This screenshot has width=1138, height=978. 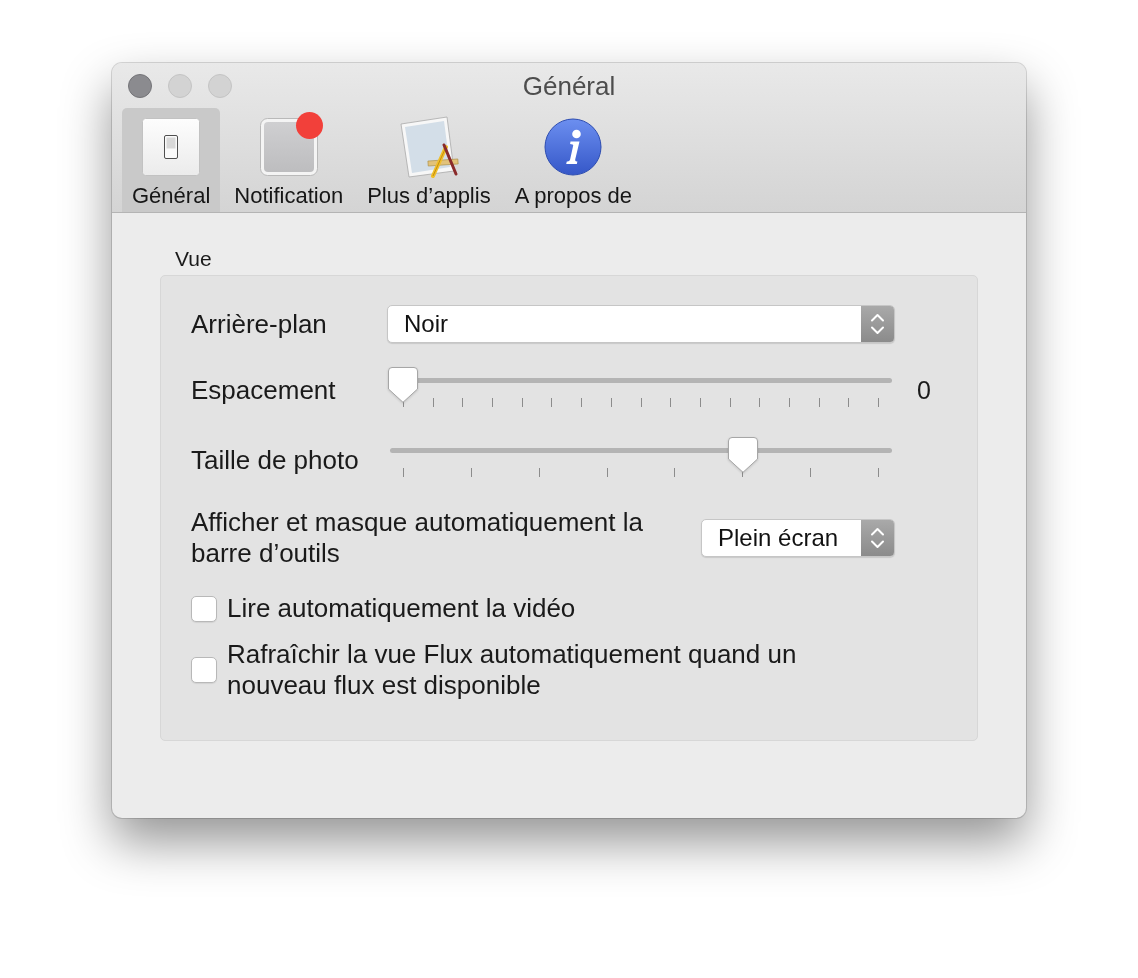 What do you see at coordinates (401, 608) in the screenshot?
I see `checkbox-label: Lire automatiquement la vidéo` at bounding box center [401, 608].